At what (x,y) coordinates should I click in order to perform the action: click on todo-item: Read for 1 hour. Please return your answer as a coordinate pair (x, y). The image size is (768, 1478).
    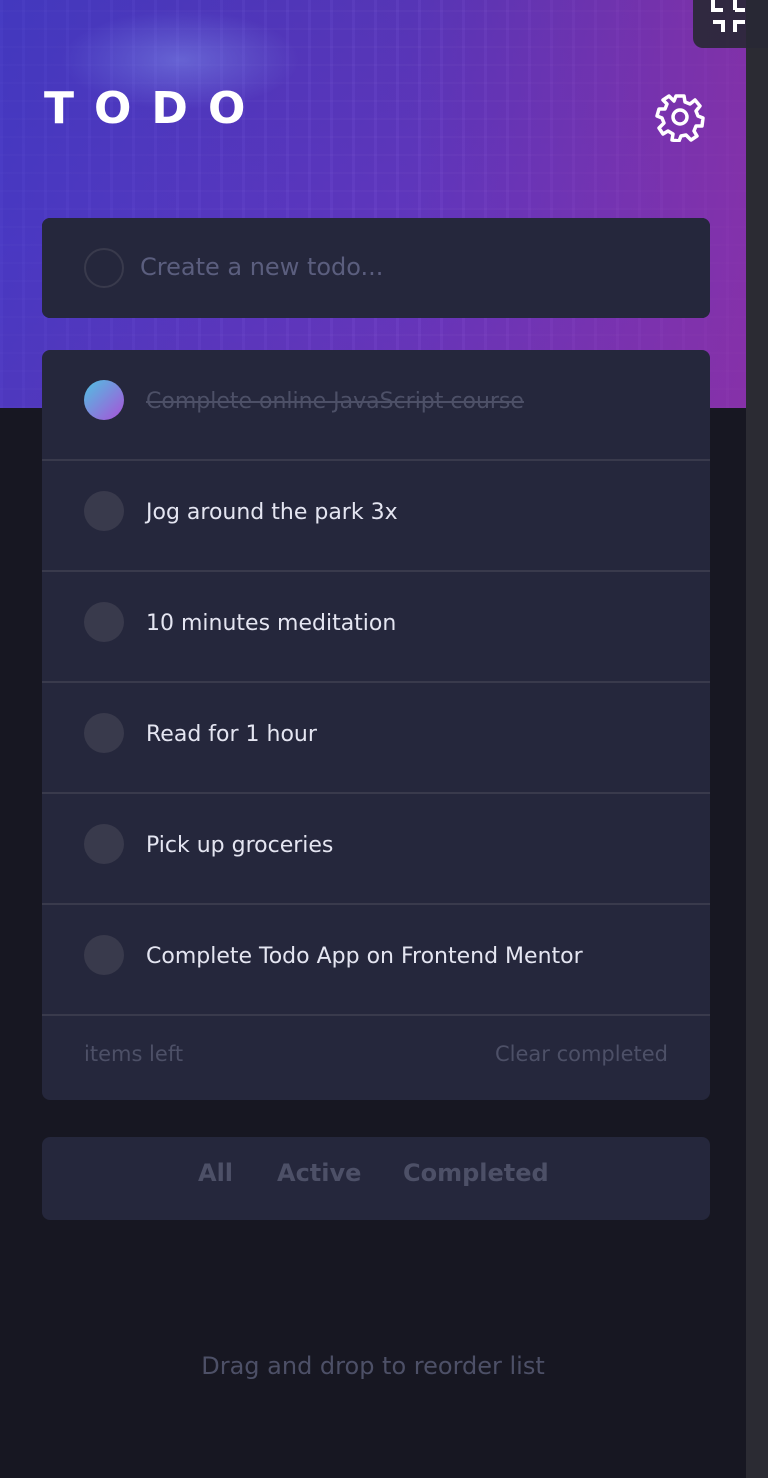
    Looking at the image, I should click on (376, 738).